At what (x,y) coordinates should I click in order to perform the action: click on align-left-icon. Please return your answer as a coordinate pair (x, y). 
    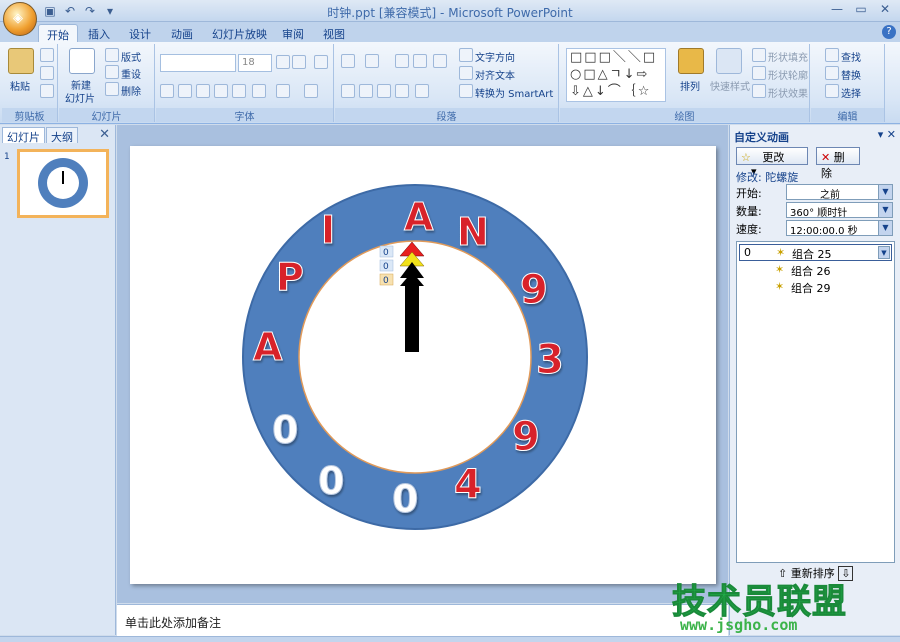
    Looking at the image, I should click on (348, 91).